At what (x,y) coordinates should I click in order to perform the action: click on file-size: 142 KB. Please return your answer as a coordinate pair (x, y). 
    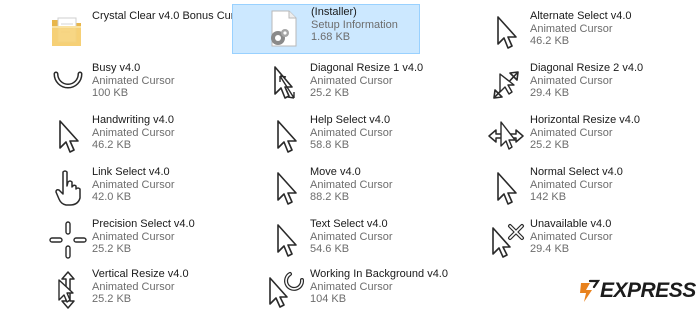
    Looking at the image, I should click on (548, 197).